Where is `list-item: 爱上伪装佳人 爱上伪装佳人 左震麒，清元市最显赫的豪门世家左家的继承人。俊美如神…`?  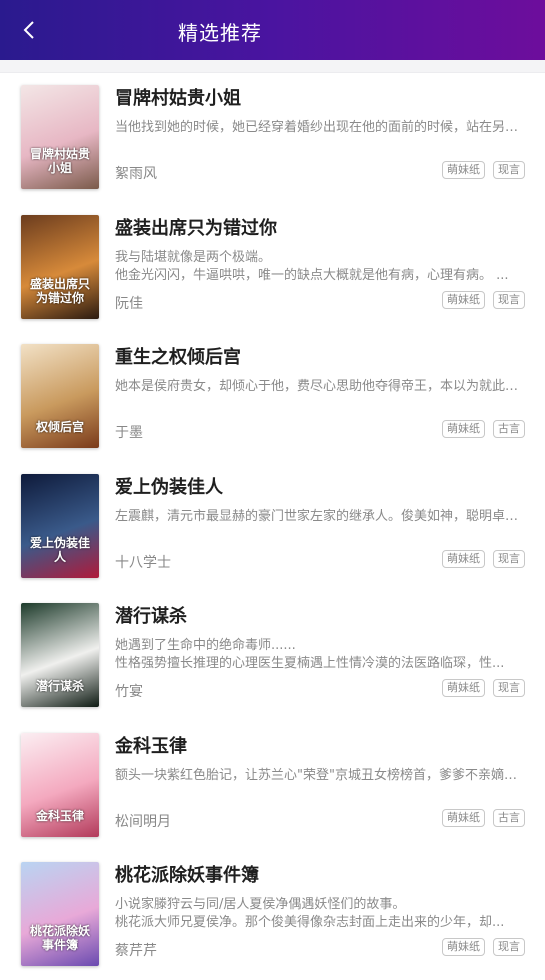 list-item: 爱上伪装佳人 爱上伪装佳人 左震麒，清元市最显赫的豪门世家左家的继承人。俊美如神… is located at coordinates (272, 527).